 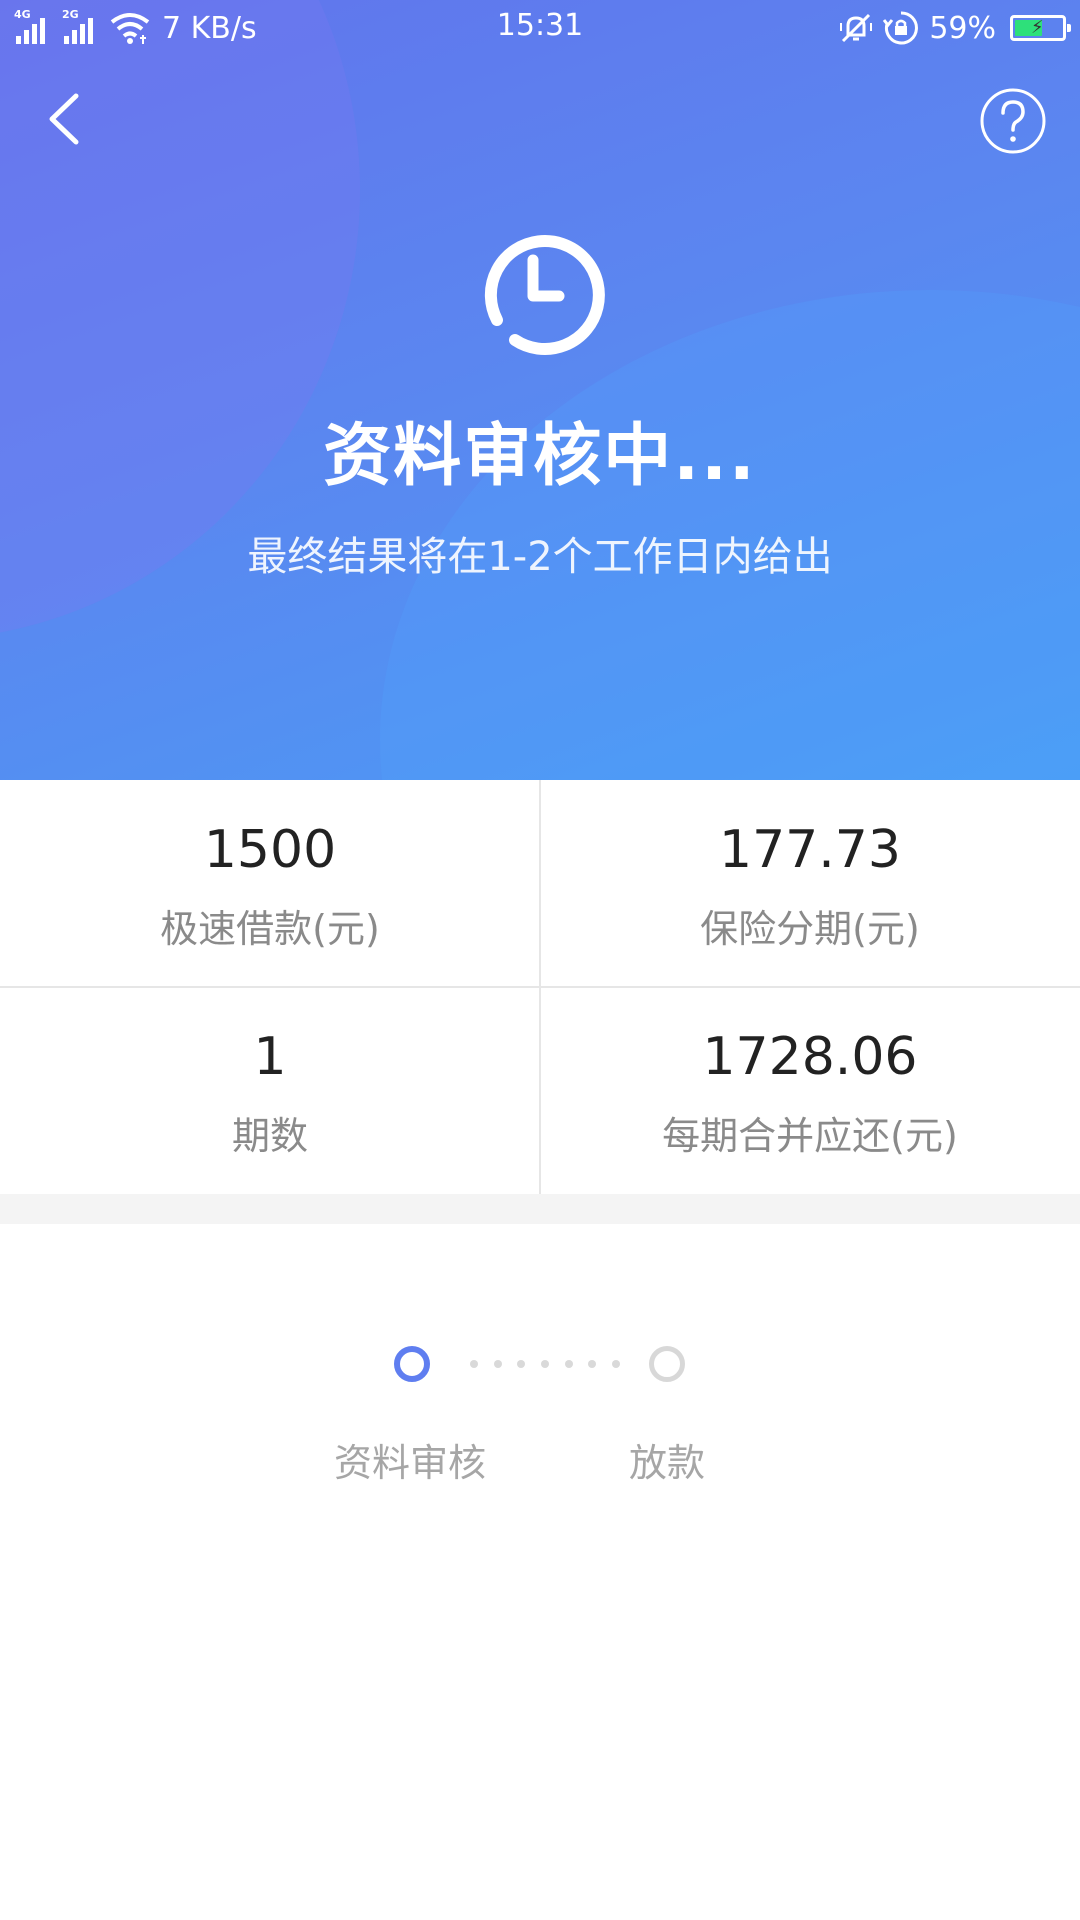 I want to click on clock-icon, so click(x=544, y=295).